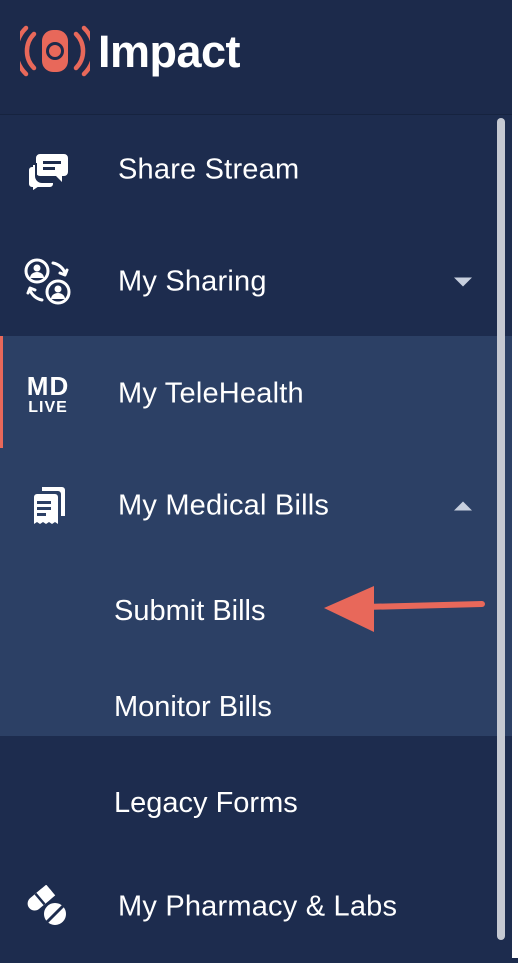 The width and height of the screenshot is (518, 963). Describe the element at coordinates (463, 282) in the screenshot. I see `chevron-down-icon` at that location.